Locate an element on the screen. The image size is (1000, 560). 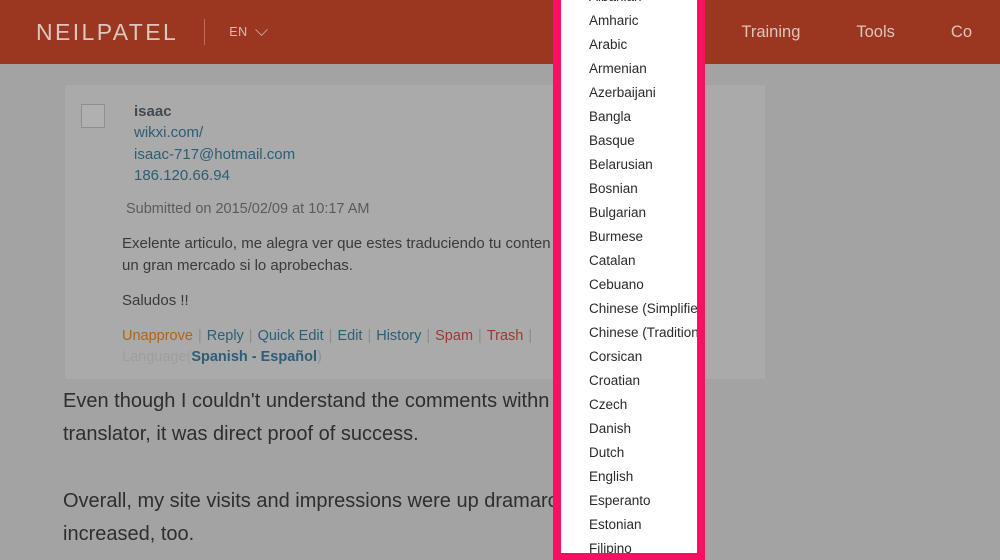
language-option: Bulgarian is located at coordinates (629, 213).